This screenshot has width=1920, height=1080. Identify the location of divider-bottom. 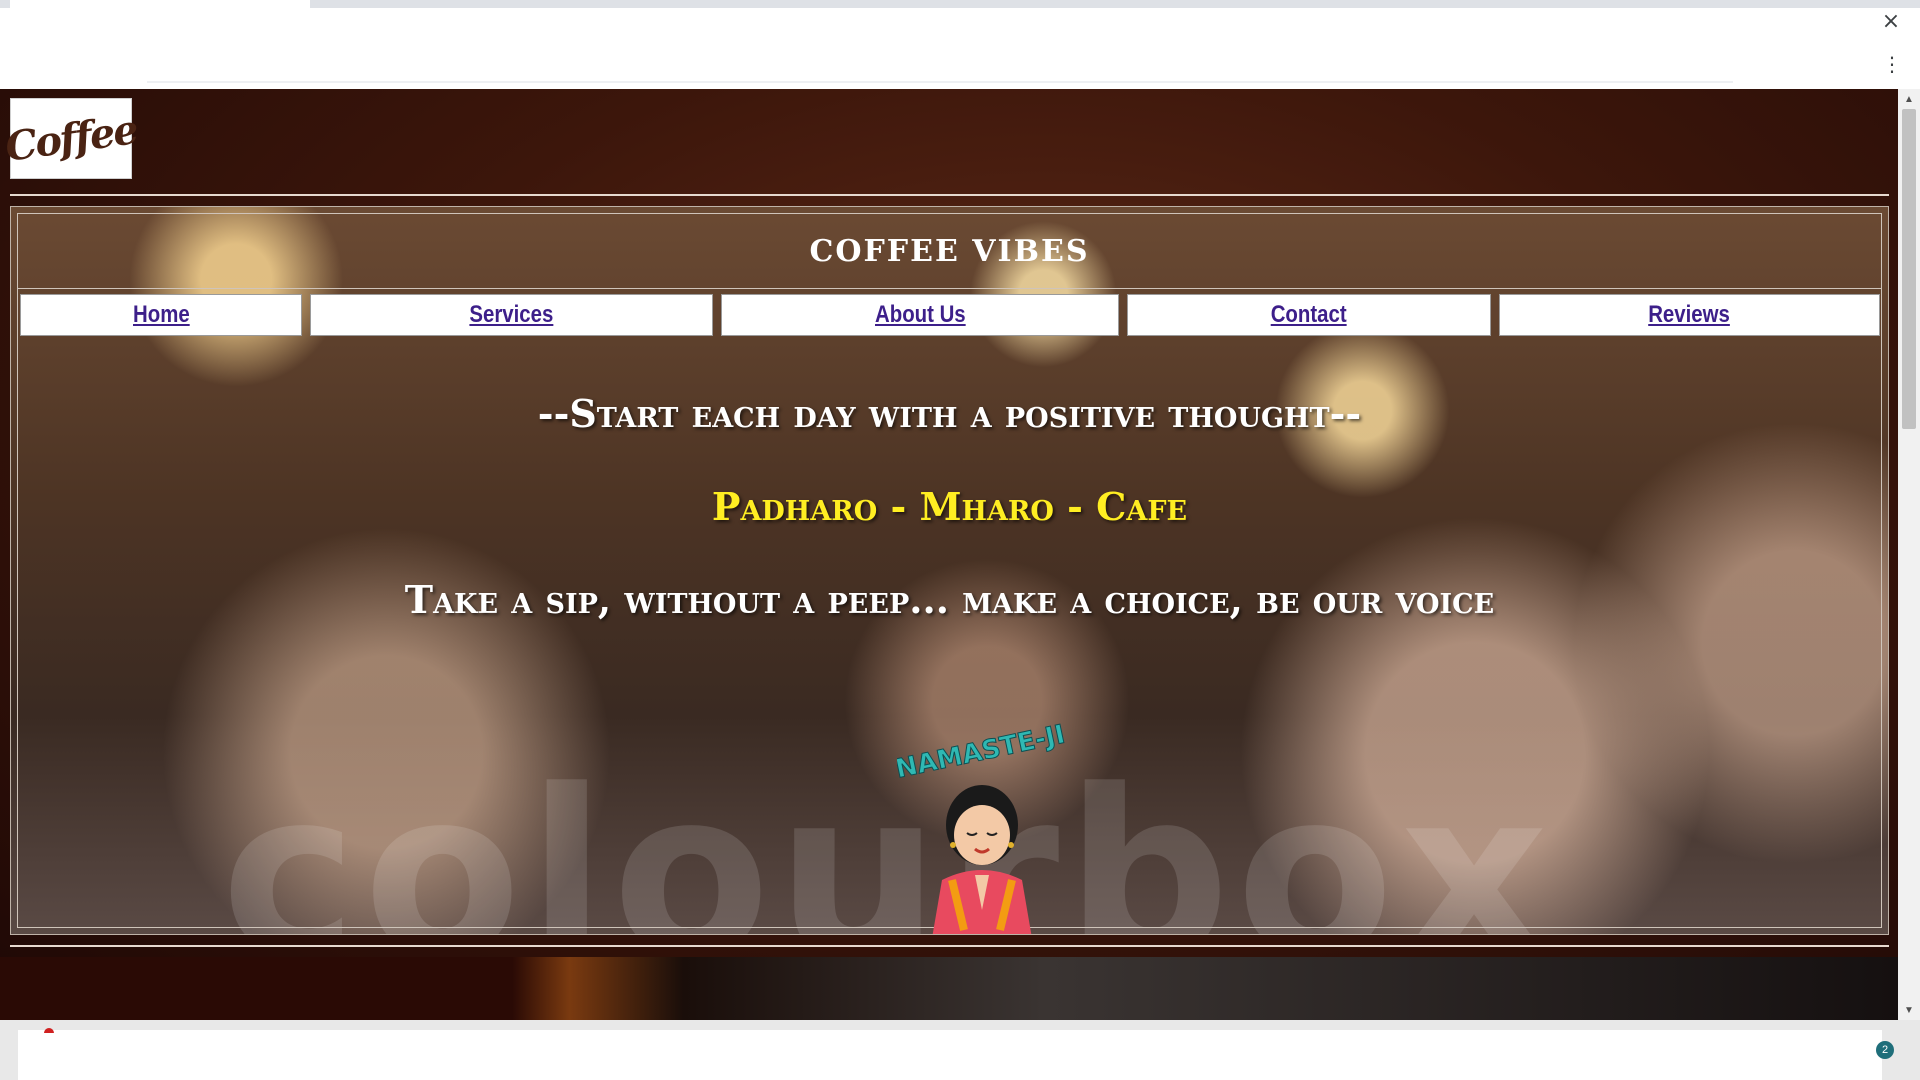
(949, 946).